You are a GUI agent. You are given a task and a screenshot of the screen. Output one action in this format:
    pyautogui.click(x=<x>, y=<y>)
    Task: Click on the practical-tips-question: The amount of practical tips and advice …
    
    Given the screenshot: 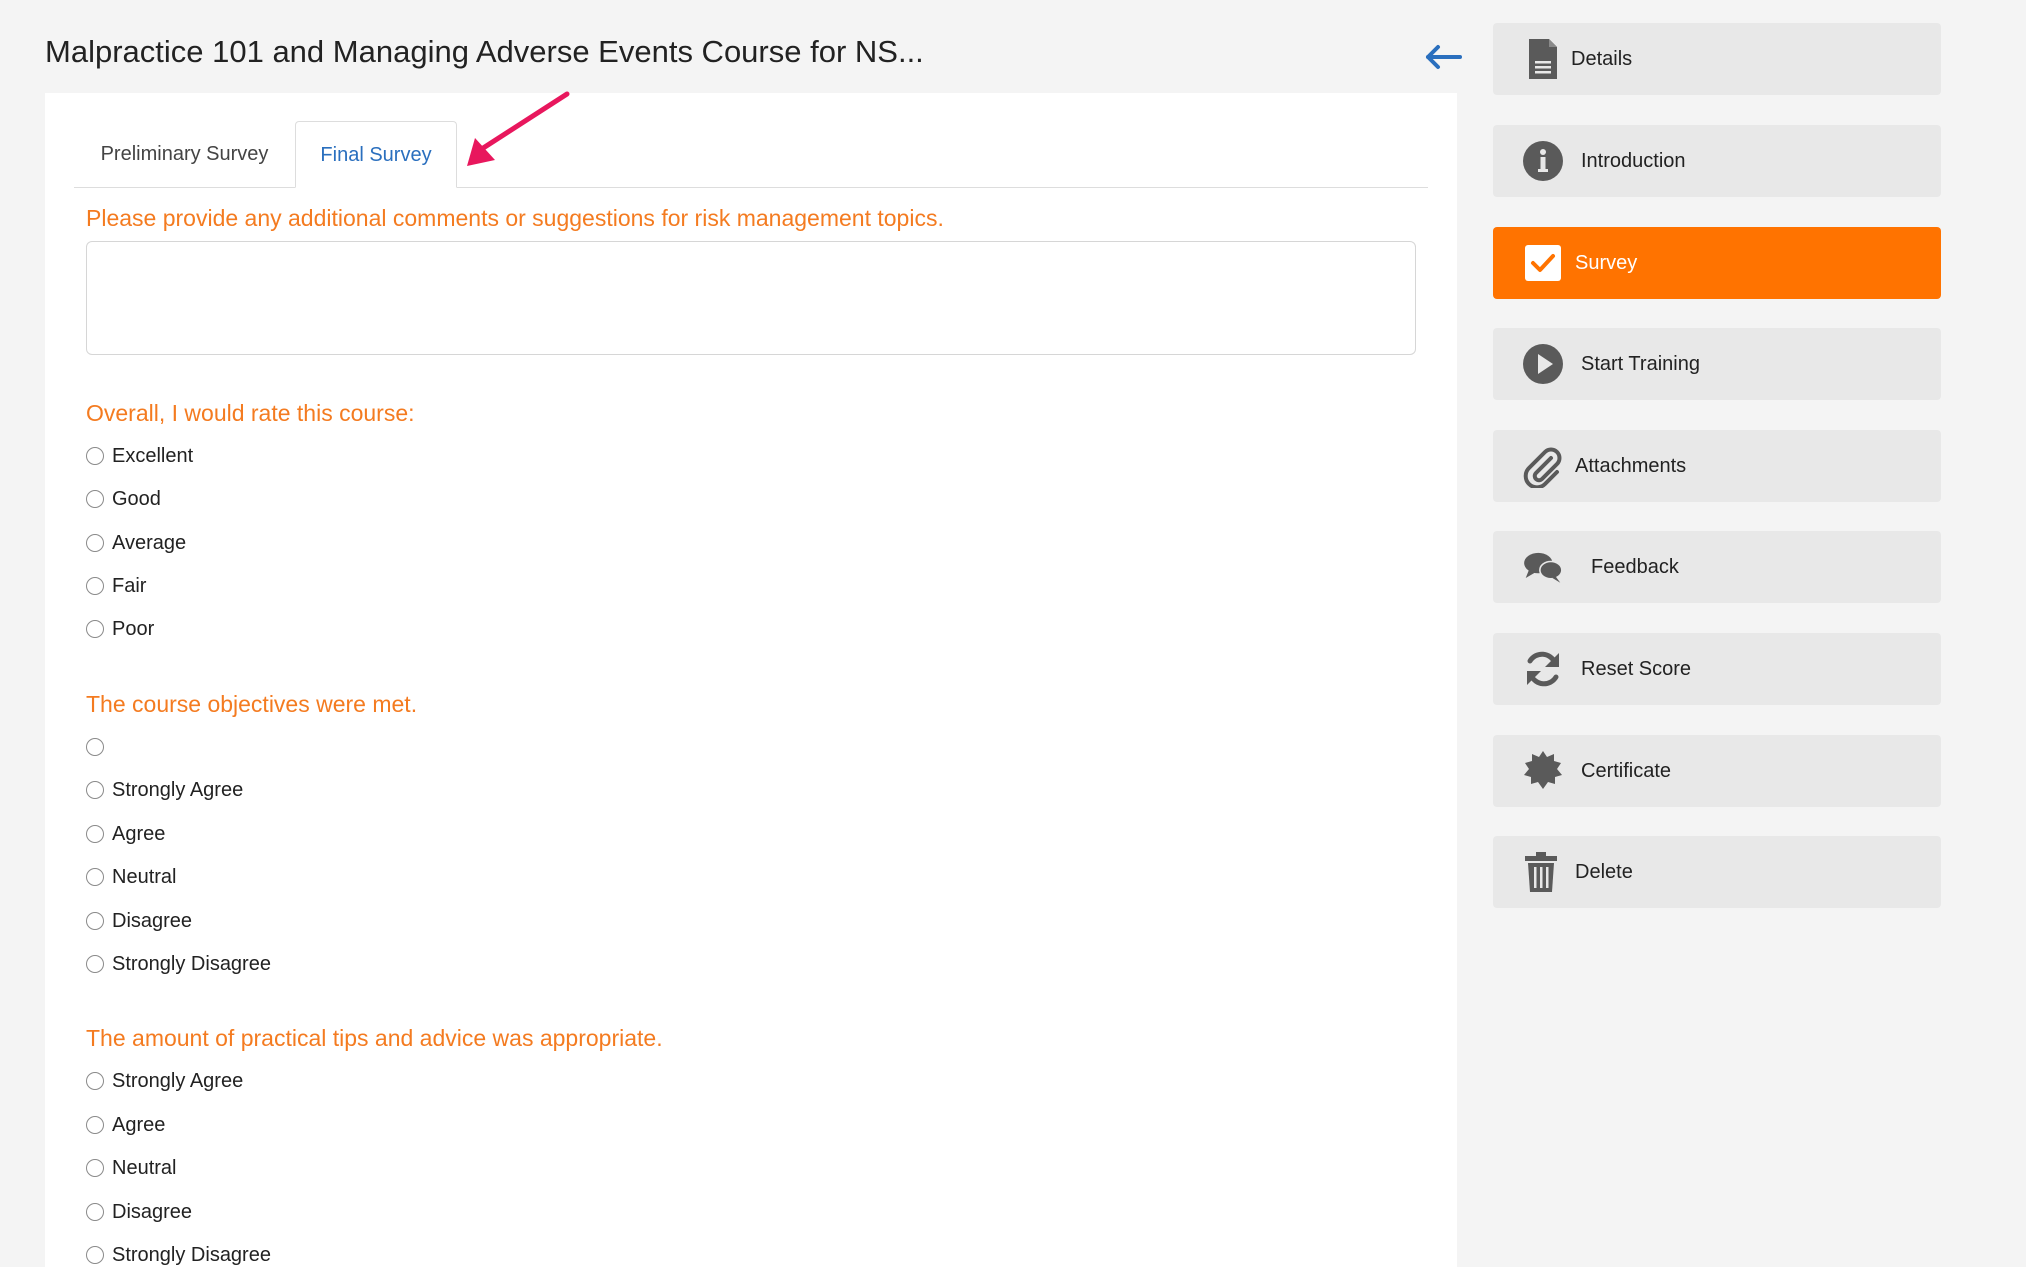 What is the action you would take?
    pyautogui.click(x=374, y=1038)
    